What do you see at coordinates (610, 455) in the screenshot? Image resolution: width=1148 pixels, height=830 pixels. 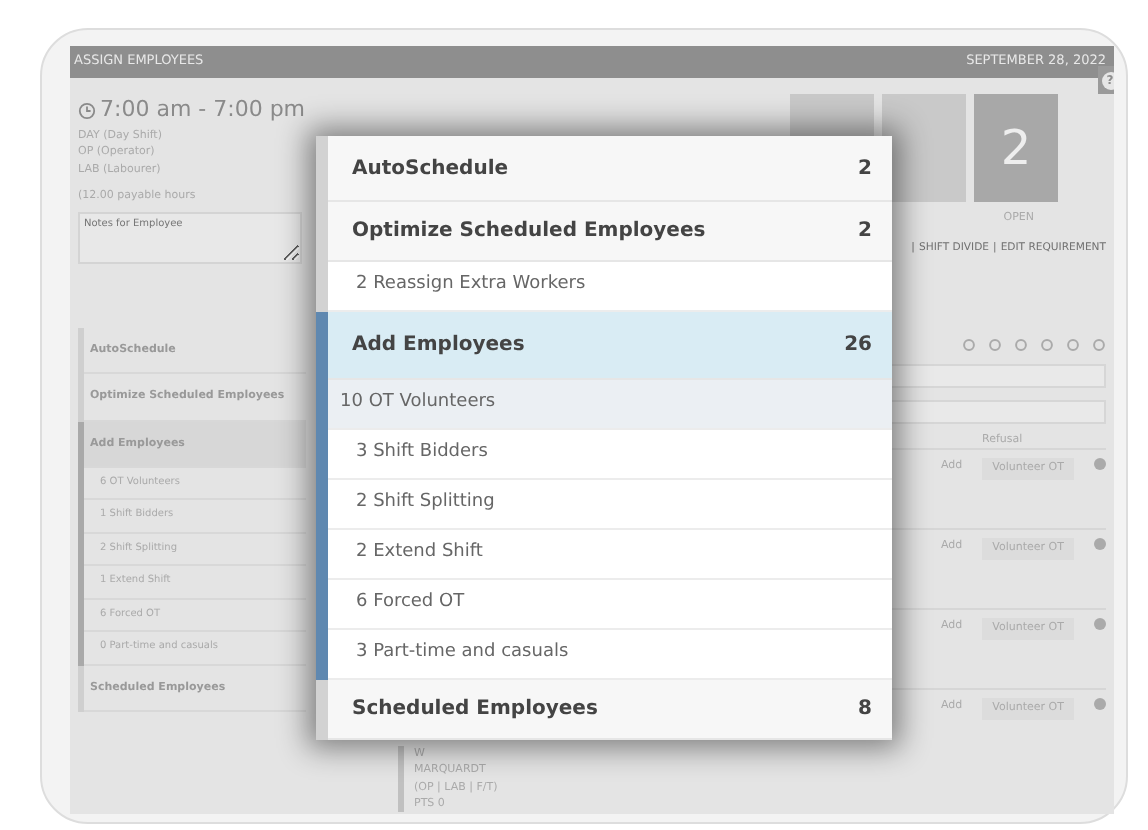 I see `subsection-item: 3 Shift Bidders` at bounding box center [610, 455].